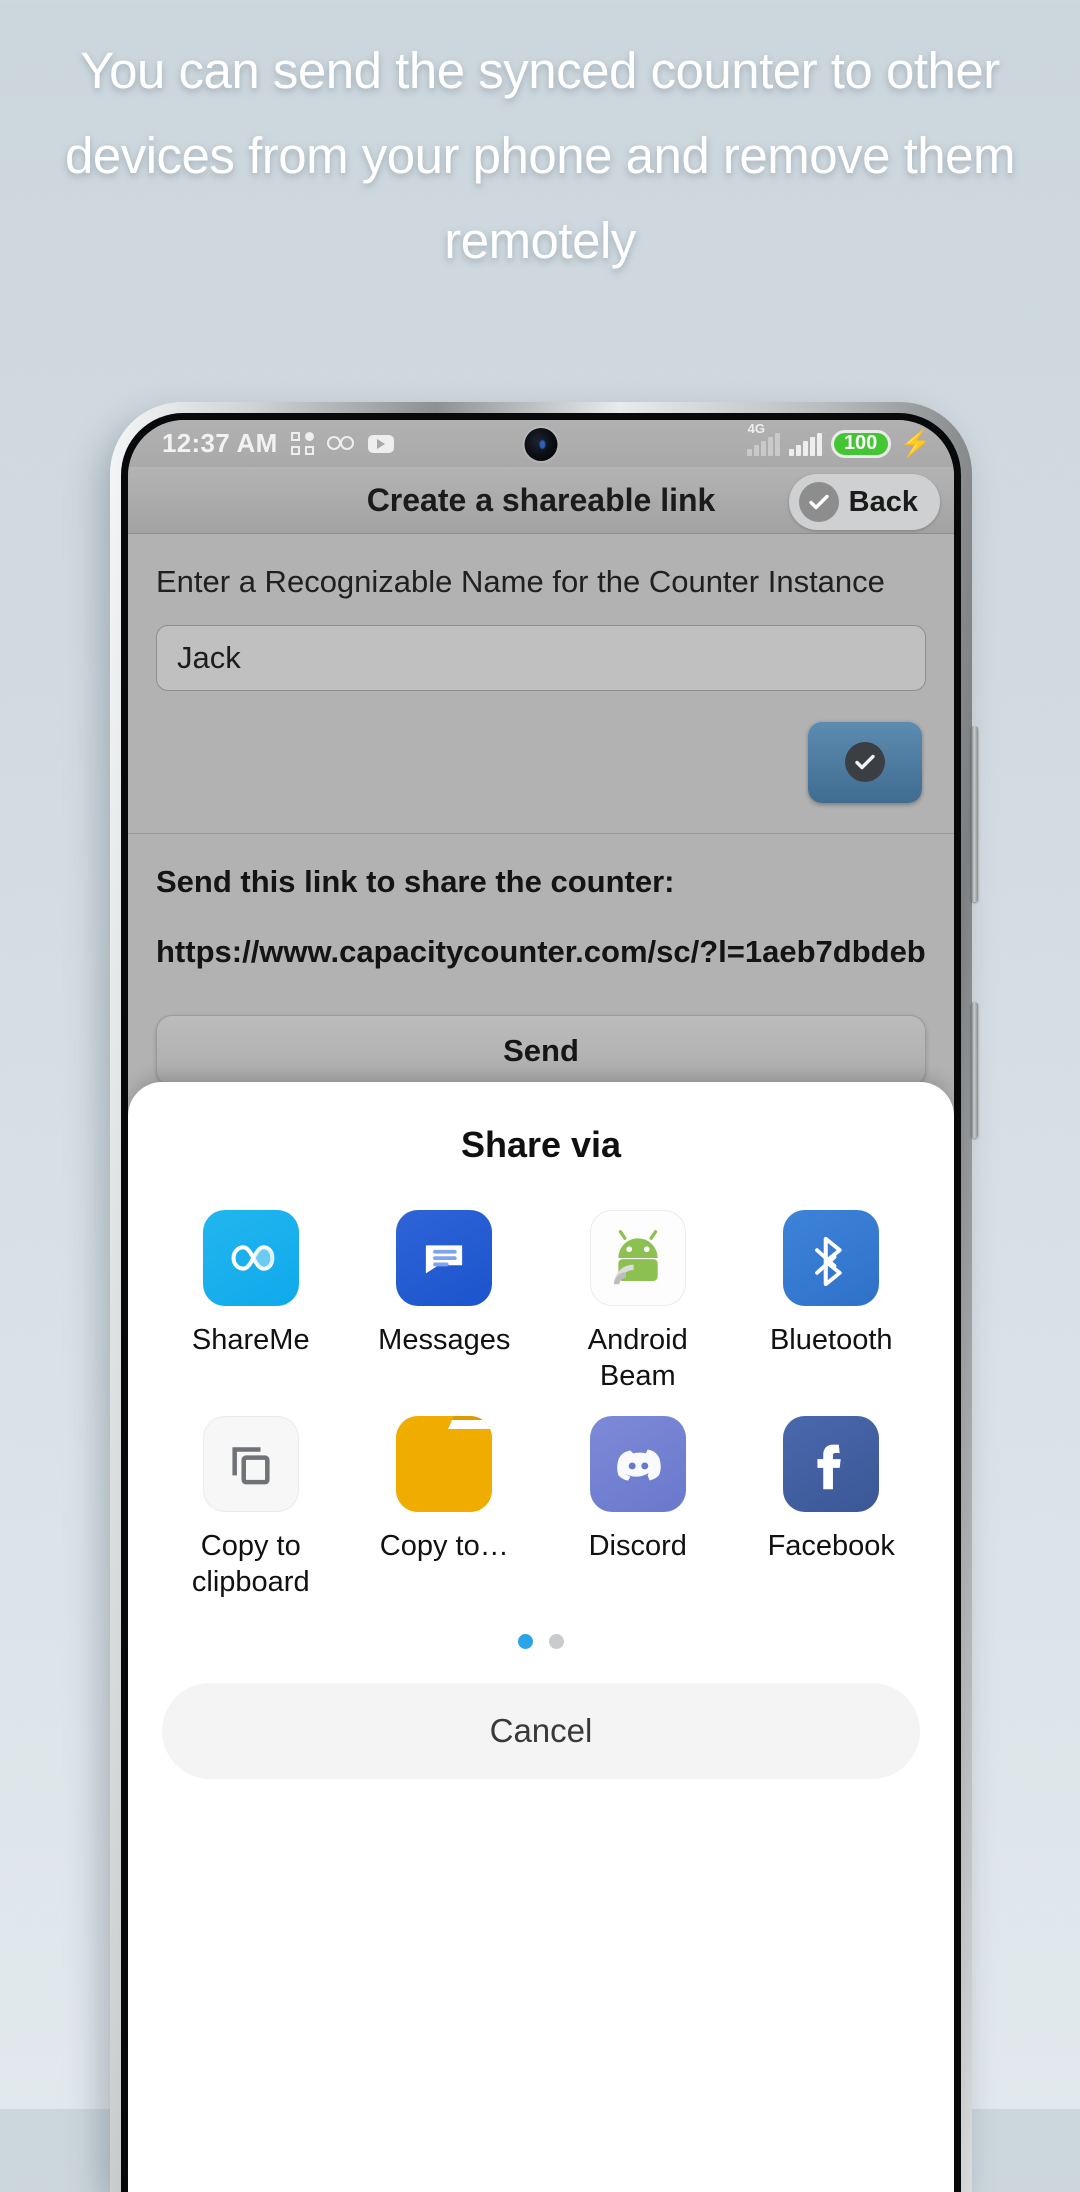  What do you see at coordinates (756, 428) in the screenshot?
I see `network-type-label: 4G` at bounding box center [756, 428].